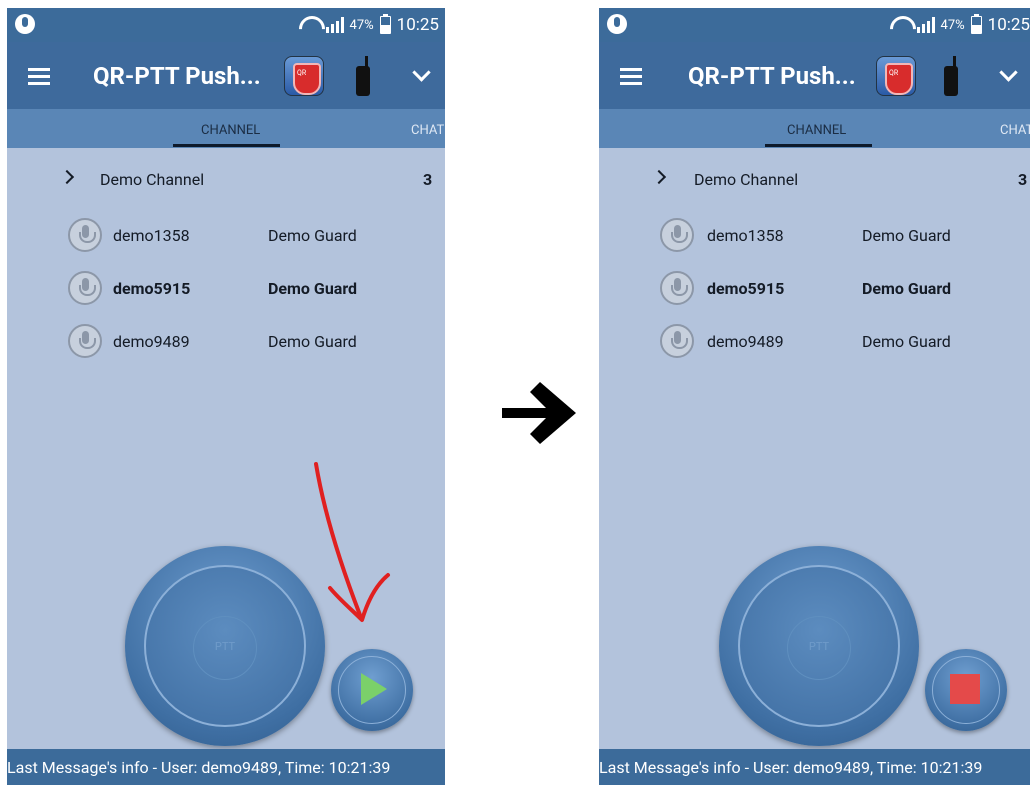 Image resolution: width=1030 pixels, height=785 pixels. What do you see at coordinates (352, 542) in the screenshot?
I see `annotation-arrow-icon` at bounding box center [352, 542].